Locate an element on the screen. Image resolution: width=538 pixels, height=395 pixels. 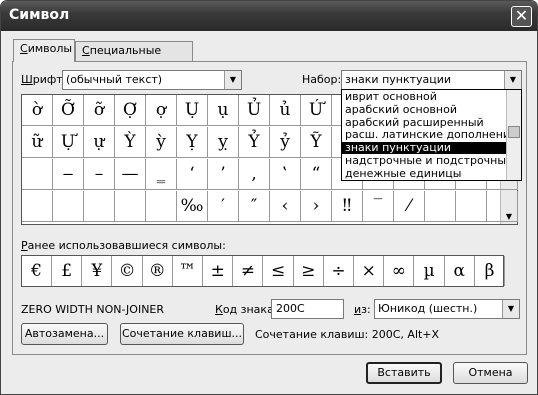
symbol-cell: Ỵ is located at coordinates (192, 142).